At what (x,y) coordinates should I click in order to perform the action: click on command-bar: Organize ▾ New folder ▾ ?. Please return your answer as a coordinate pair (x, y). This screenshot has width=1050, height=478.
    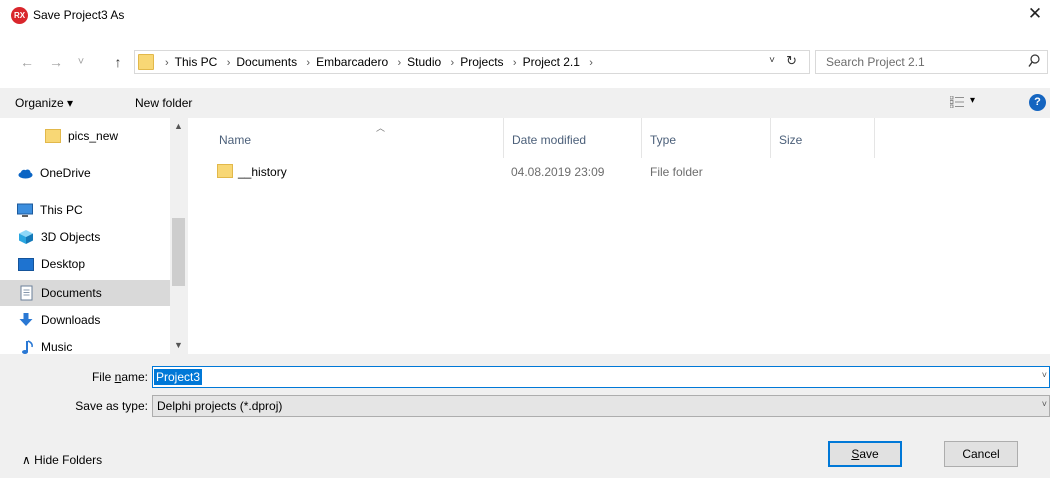
    Looking at the image, I should click on (525, 103).